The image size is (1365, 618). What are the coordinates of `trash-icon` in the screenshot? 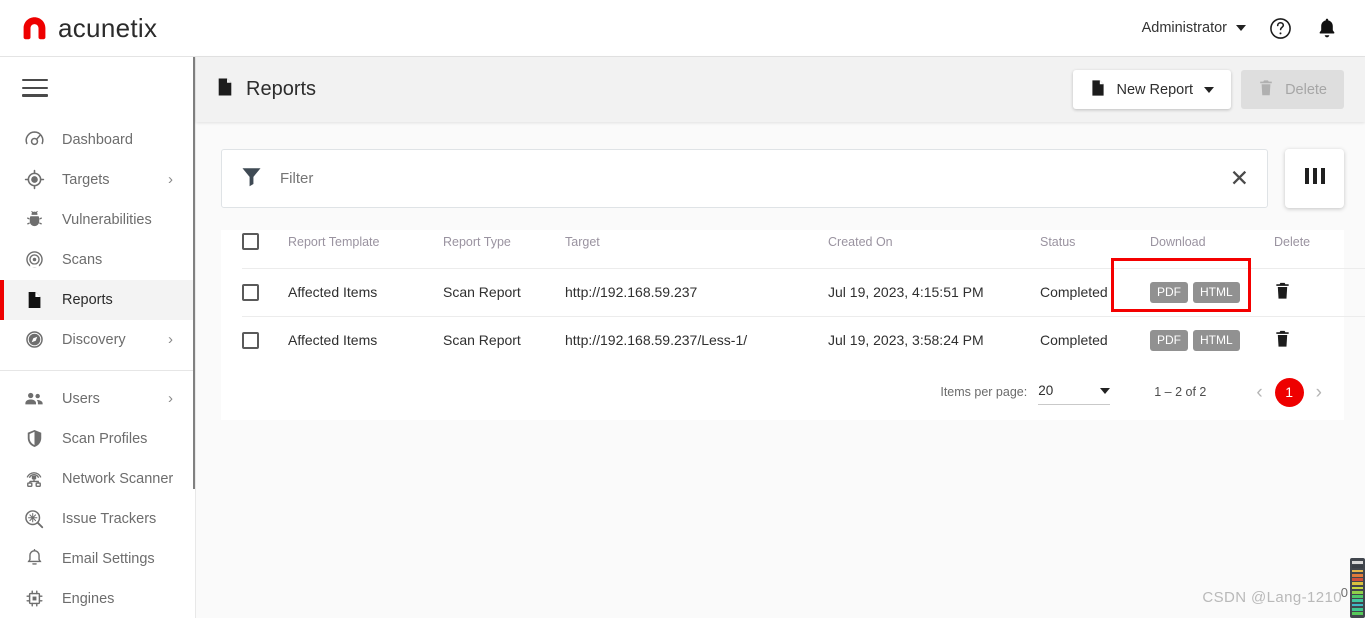 It's located at (1266, 90).